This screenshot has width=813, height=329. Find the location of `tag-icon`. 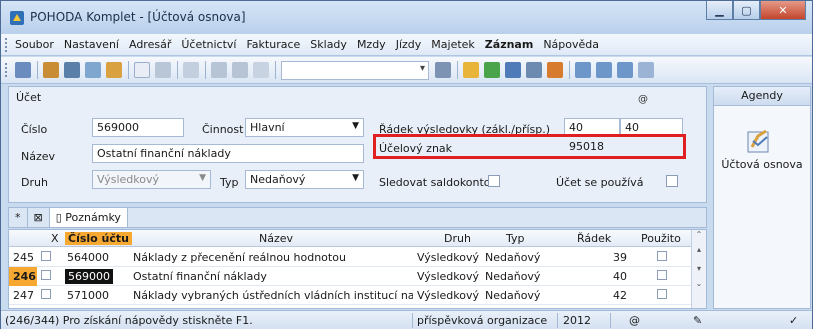

tag-icon is located at coordinates (492, 70).